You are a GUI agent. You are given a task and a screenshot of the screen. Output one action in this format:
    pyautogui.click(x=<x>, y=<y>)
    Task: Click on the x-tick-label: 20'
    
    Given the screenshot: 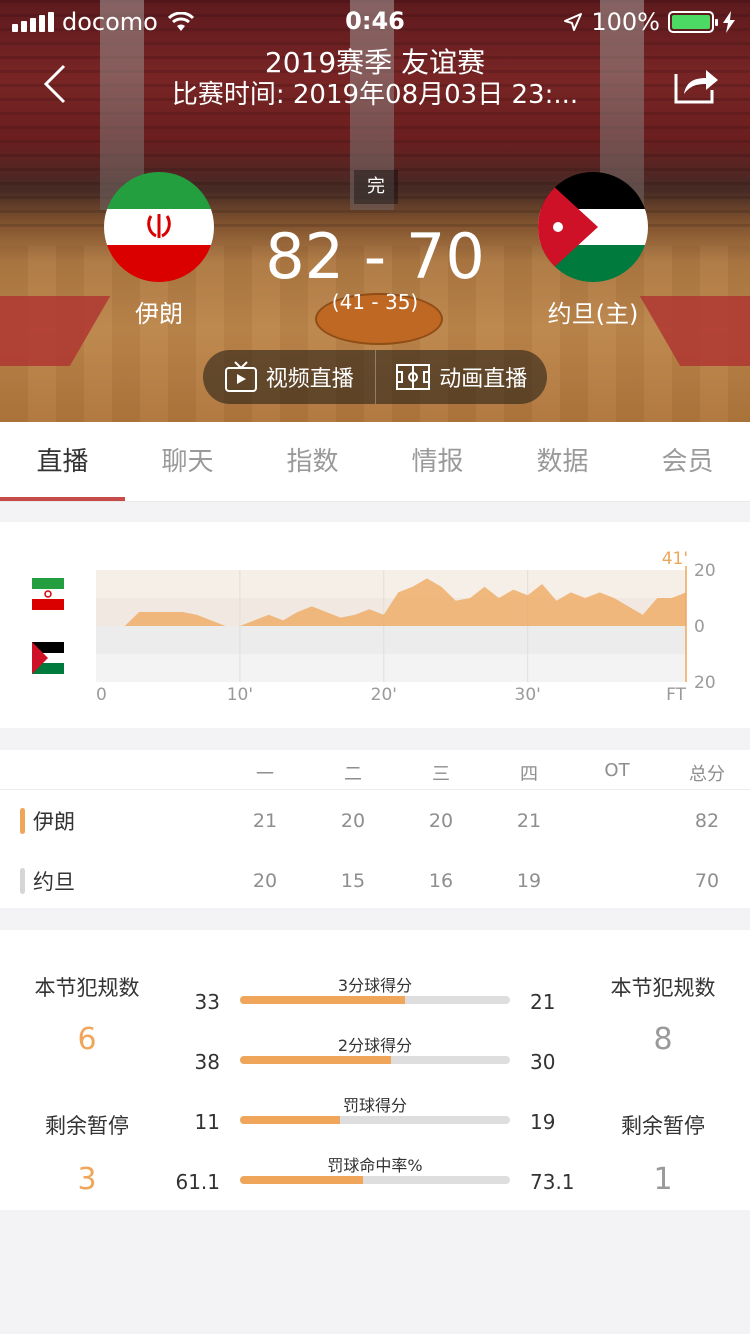 What is the action you would take?
    pyautogui.click(x=384, y=695)
    